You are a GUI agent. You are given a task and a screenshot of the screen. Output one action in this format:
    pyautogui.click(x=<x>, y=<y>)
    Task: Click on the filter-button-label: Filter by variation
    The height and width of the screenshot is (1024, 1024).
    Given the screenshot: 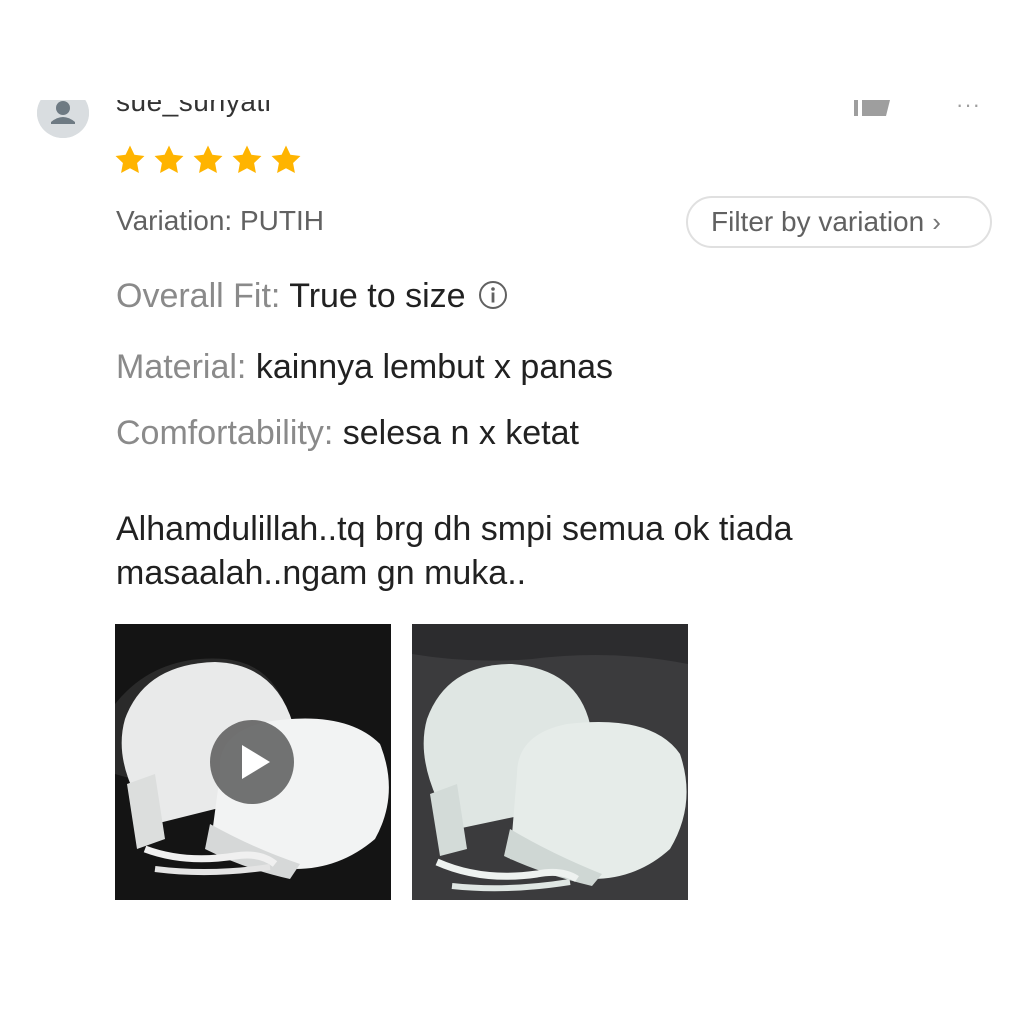 What is the action you would take?
    pyautogui.click(x=818, y=221)
    